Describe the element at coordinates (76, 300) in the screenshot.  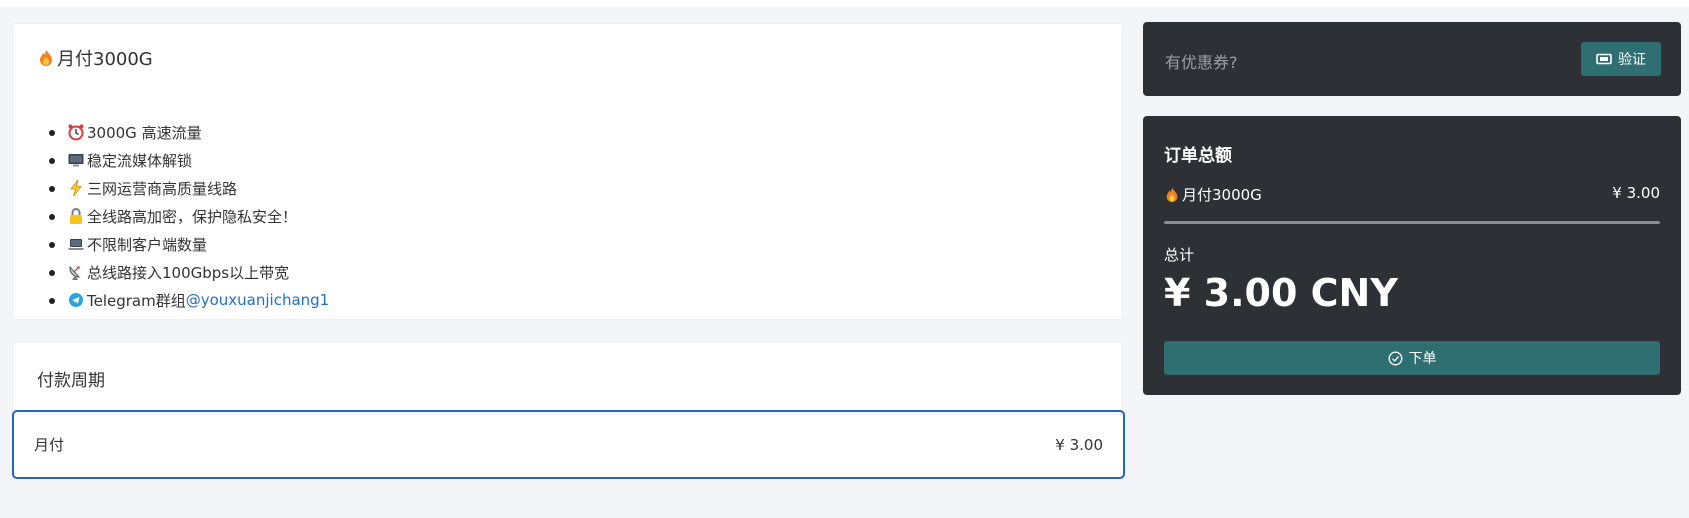
I see `telegram-icon` at that location.